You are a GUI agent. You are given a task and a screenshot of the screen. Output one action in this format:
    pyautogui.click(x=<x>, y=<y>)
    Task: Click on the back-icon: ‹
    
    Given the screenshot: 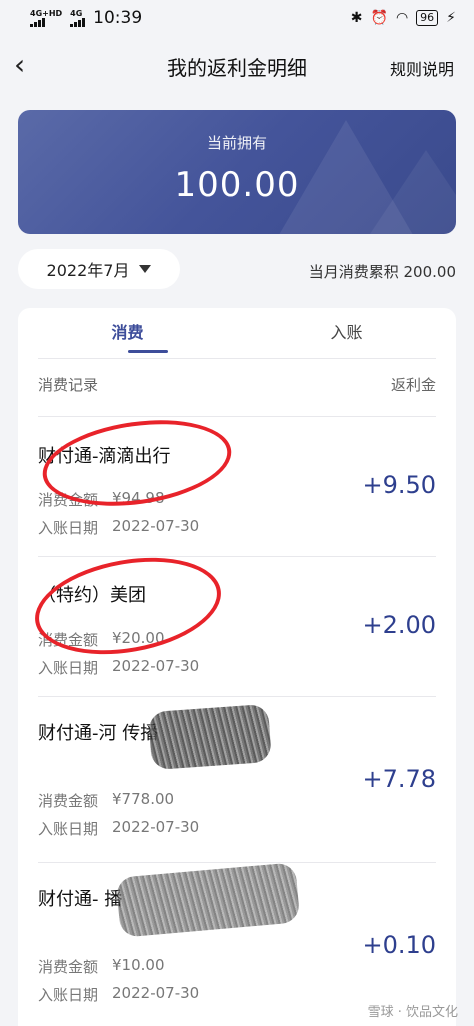 What is the action you would take?
    pyautogui.click(x=29, y=65)
    